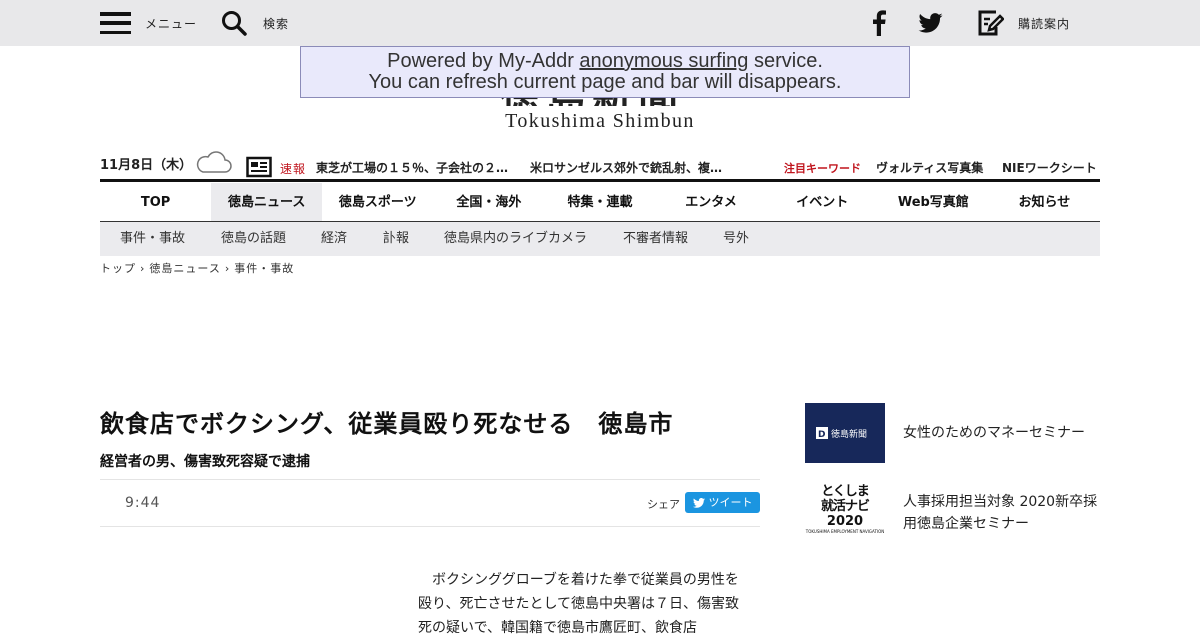 The height and width of the screenshot is (640, 1200). I want to click on proxy-text-post: service., so click(785, 61).